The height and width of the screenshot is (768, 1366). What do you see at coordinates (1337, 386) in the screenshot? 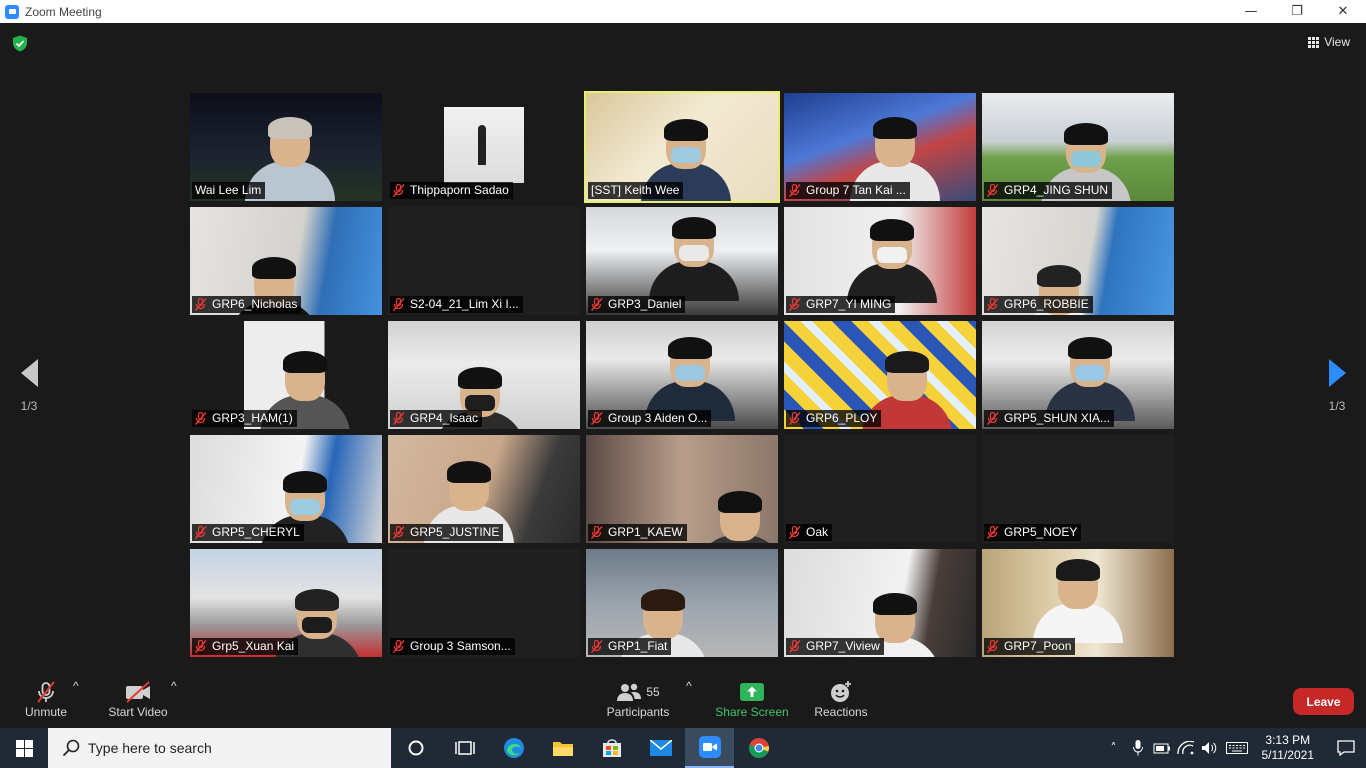
I see `next-page-button: 1/3` at bounding box center [1337, 386].